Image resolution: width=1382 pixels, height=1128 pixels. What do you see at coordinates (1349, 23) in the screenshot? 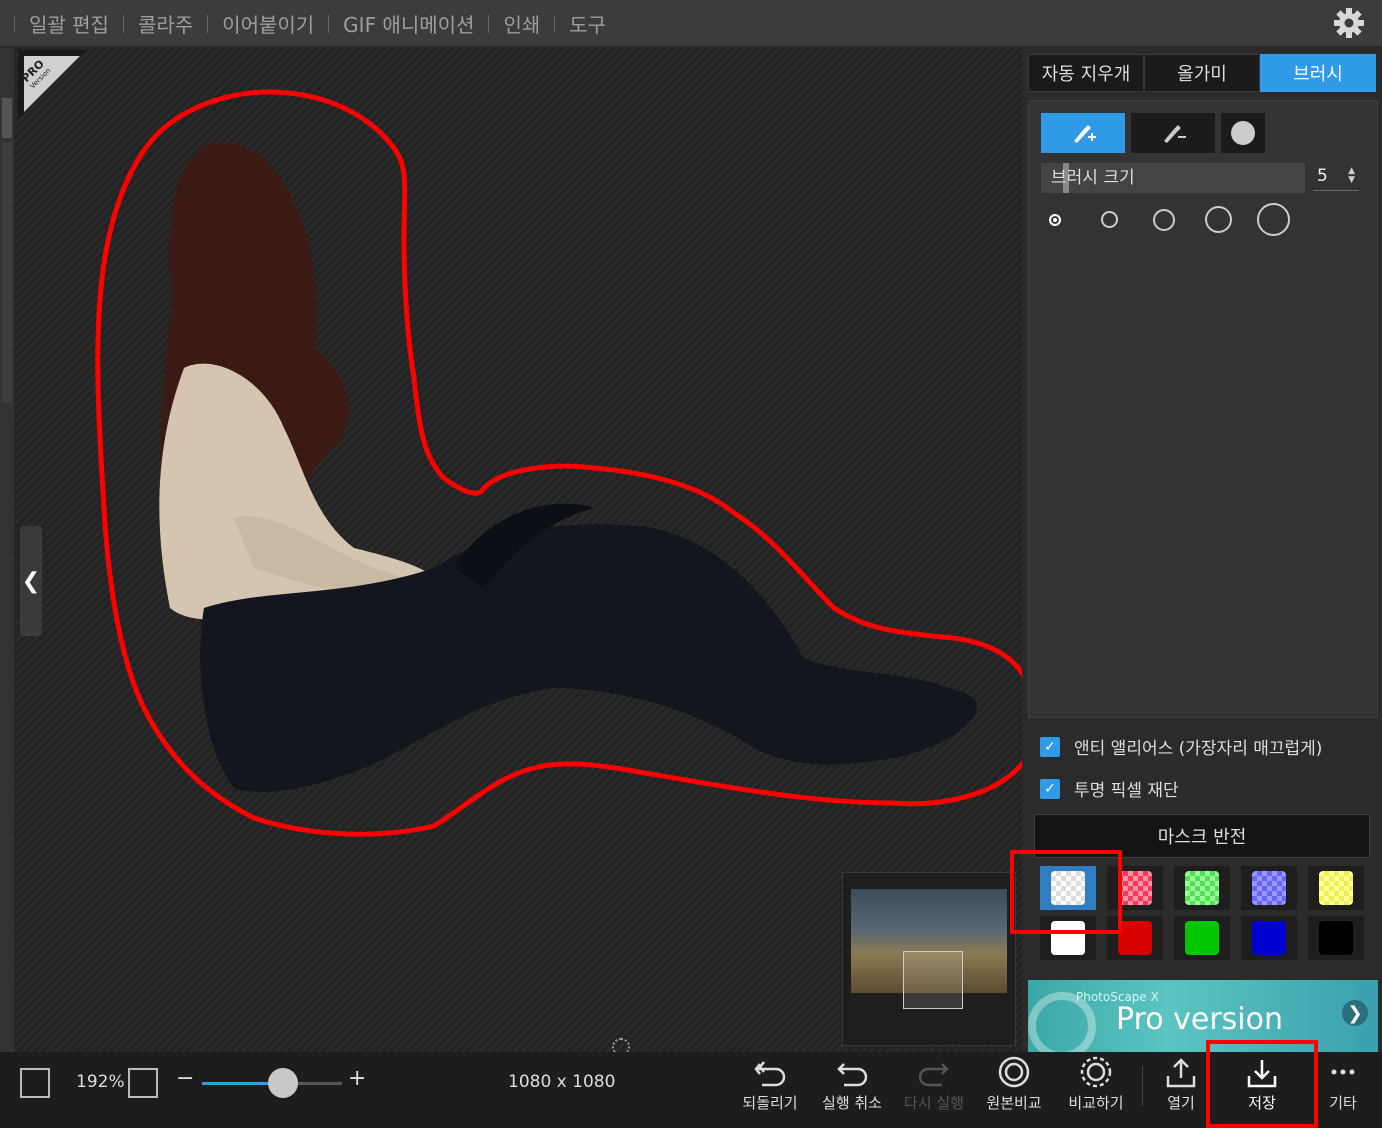
I see `settings-gear-icon` at bounding box center [1349, 23].